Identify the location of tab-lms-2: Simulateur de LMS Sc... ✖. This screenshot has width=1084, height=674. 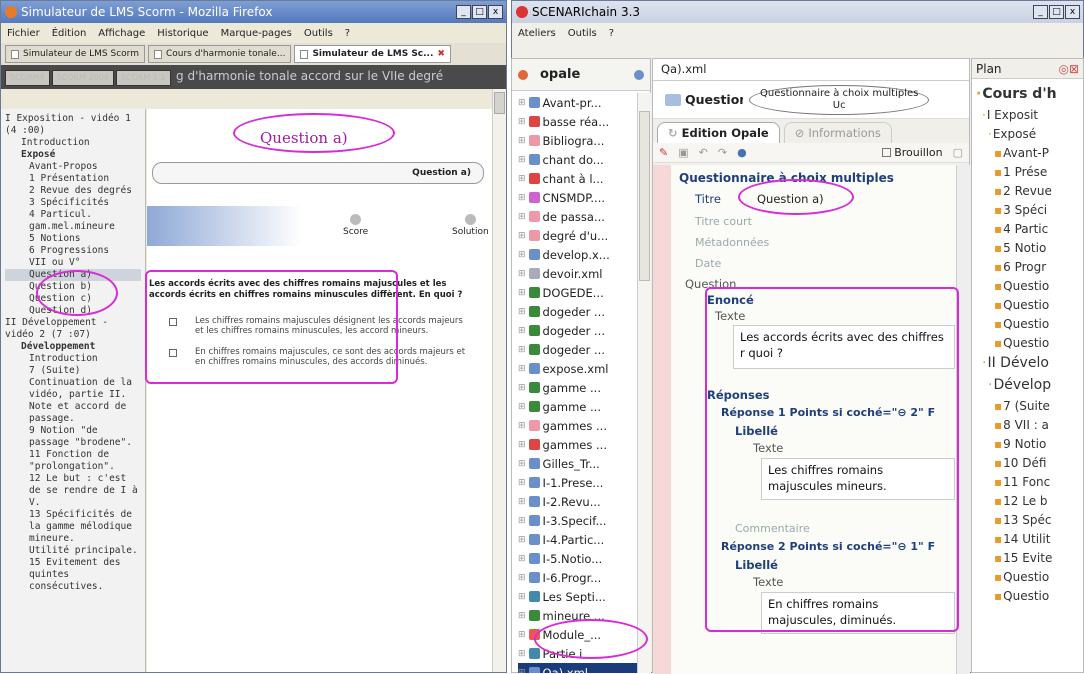
(372, 54).